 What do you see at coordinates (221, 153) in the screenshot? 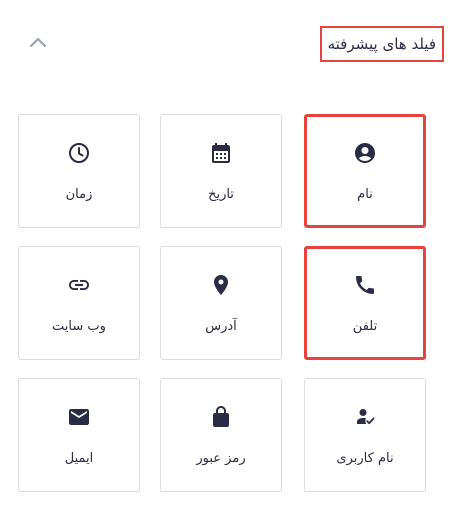
I see `calendar-icon` at bounding box center [221, 153].